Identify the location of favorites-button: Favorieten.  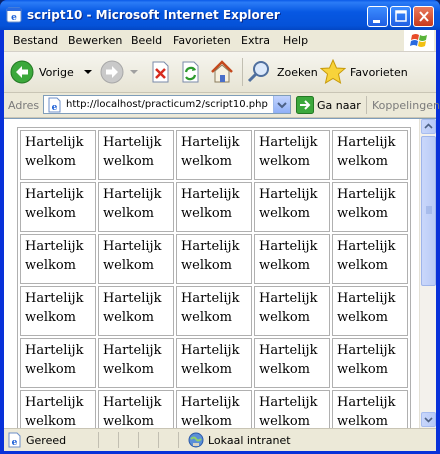
(365, 72).